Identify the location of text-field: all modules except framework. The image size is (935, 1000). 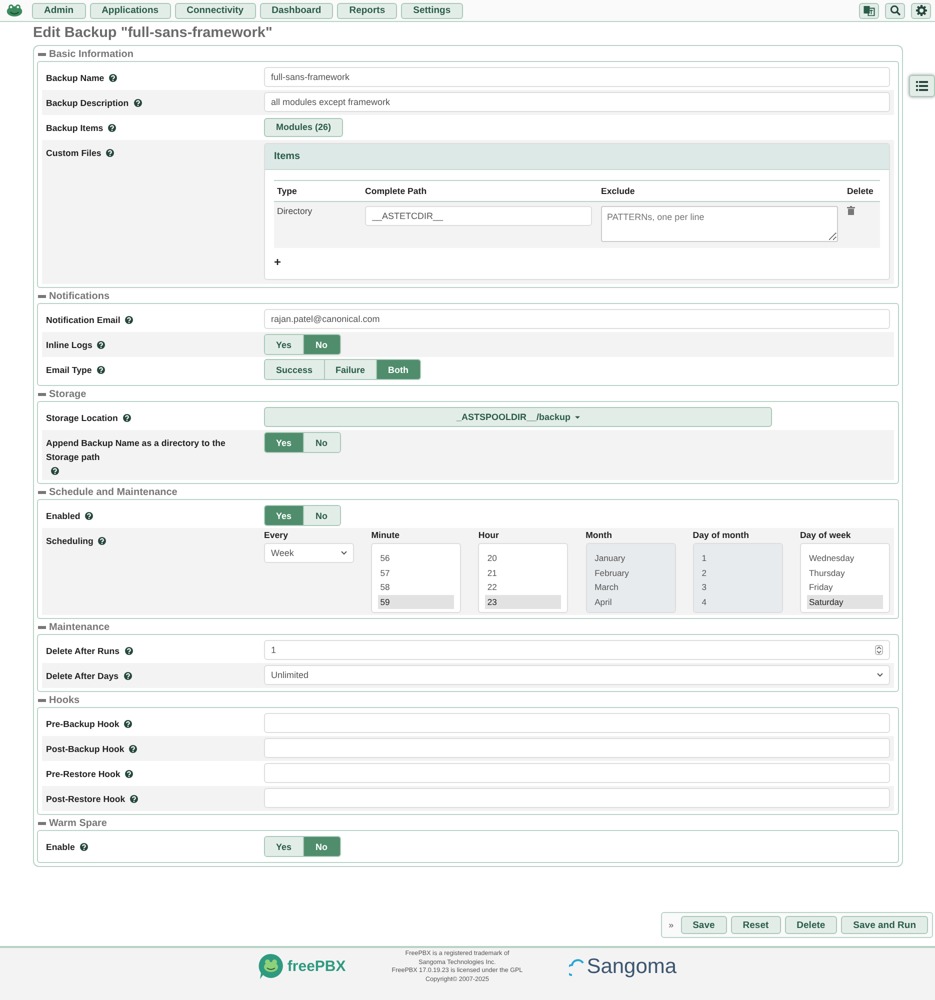
(577, 102).